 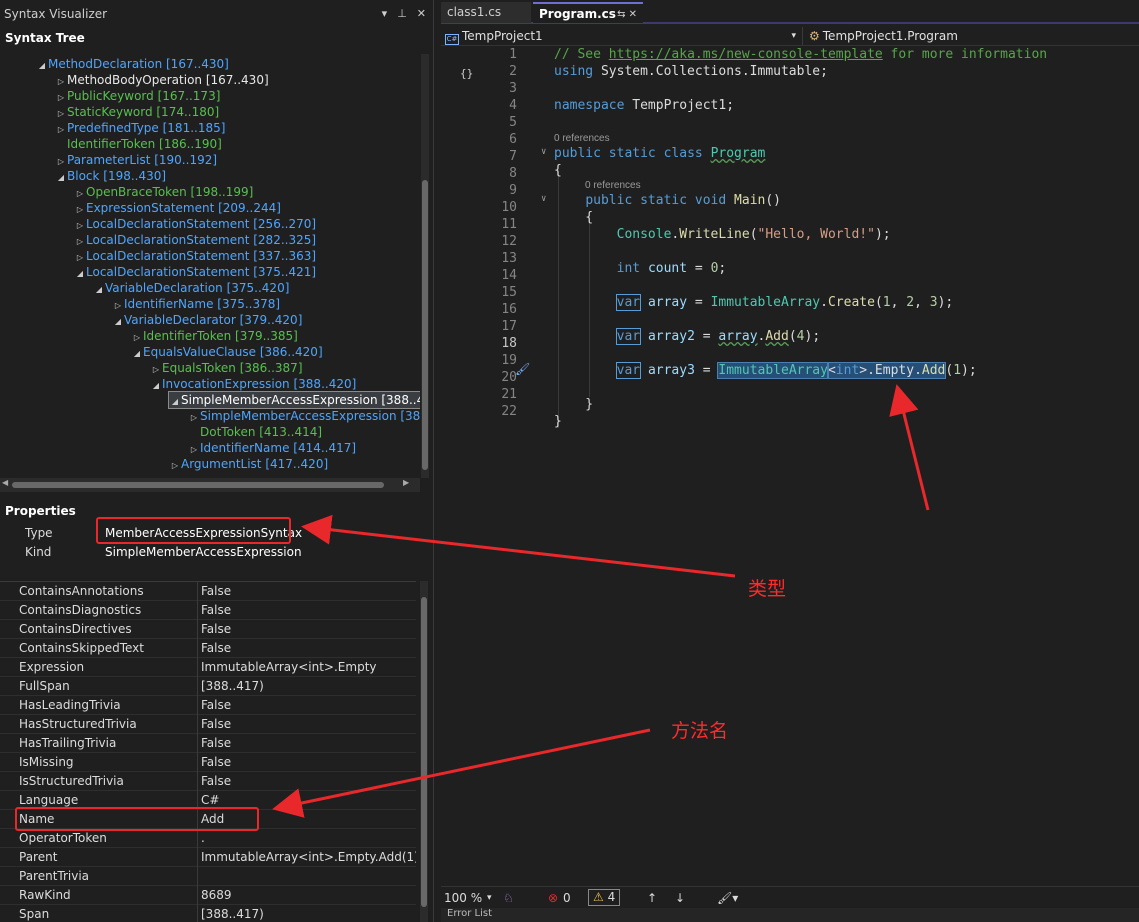 What do you see at coordinates (518, 546) in the screenshot?
I see `type-arrow` at bounding box center [518, 546].